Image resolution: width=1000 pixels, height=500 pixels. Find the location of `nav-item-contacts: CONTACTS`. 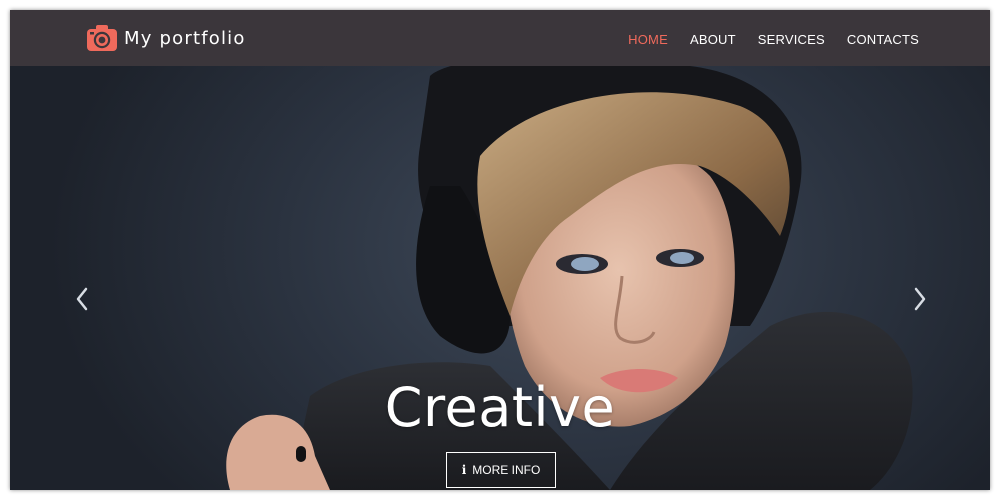

nav-item-contacts: CONTACTS is located at coordinates (883, 38).